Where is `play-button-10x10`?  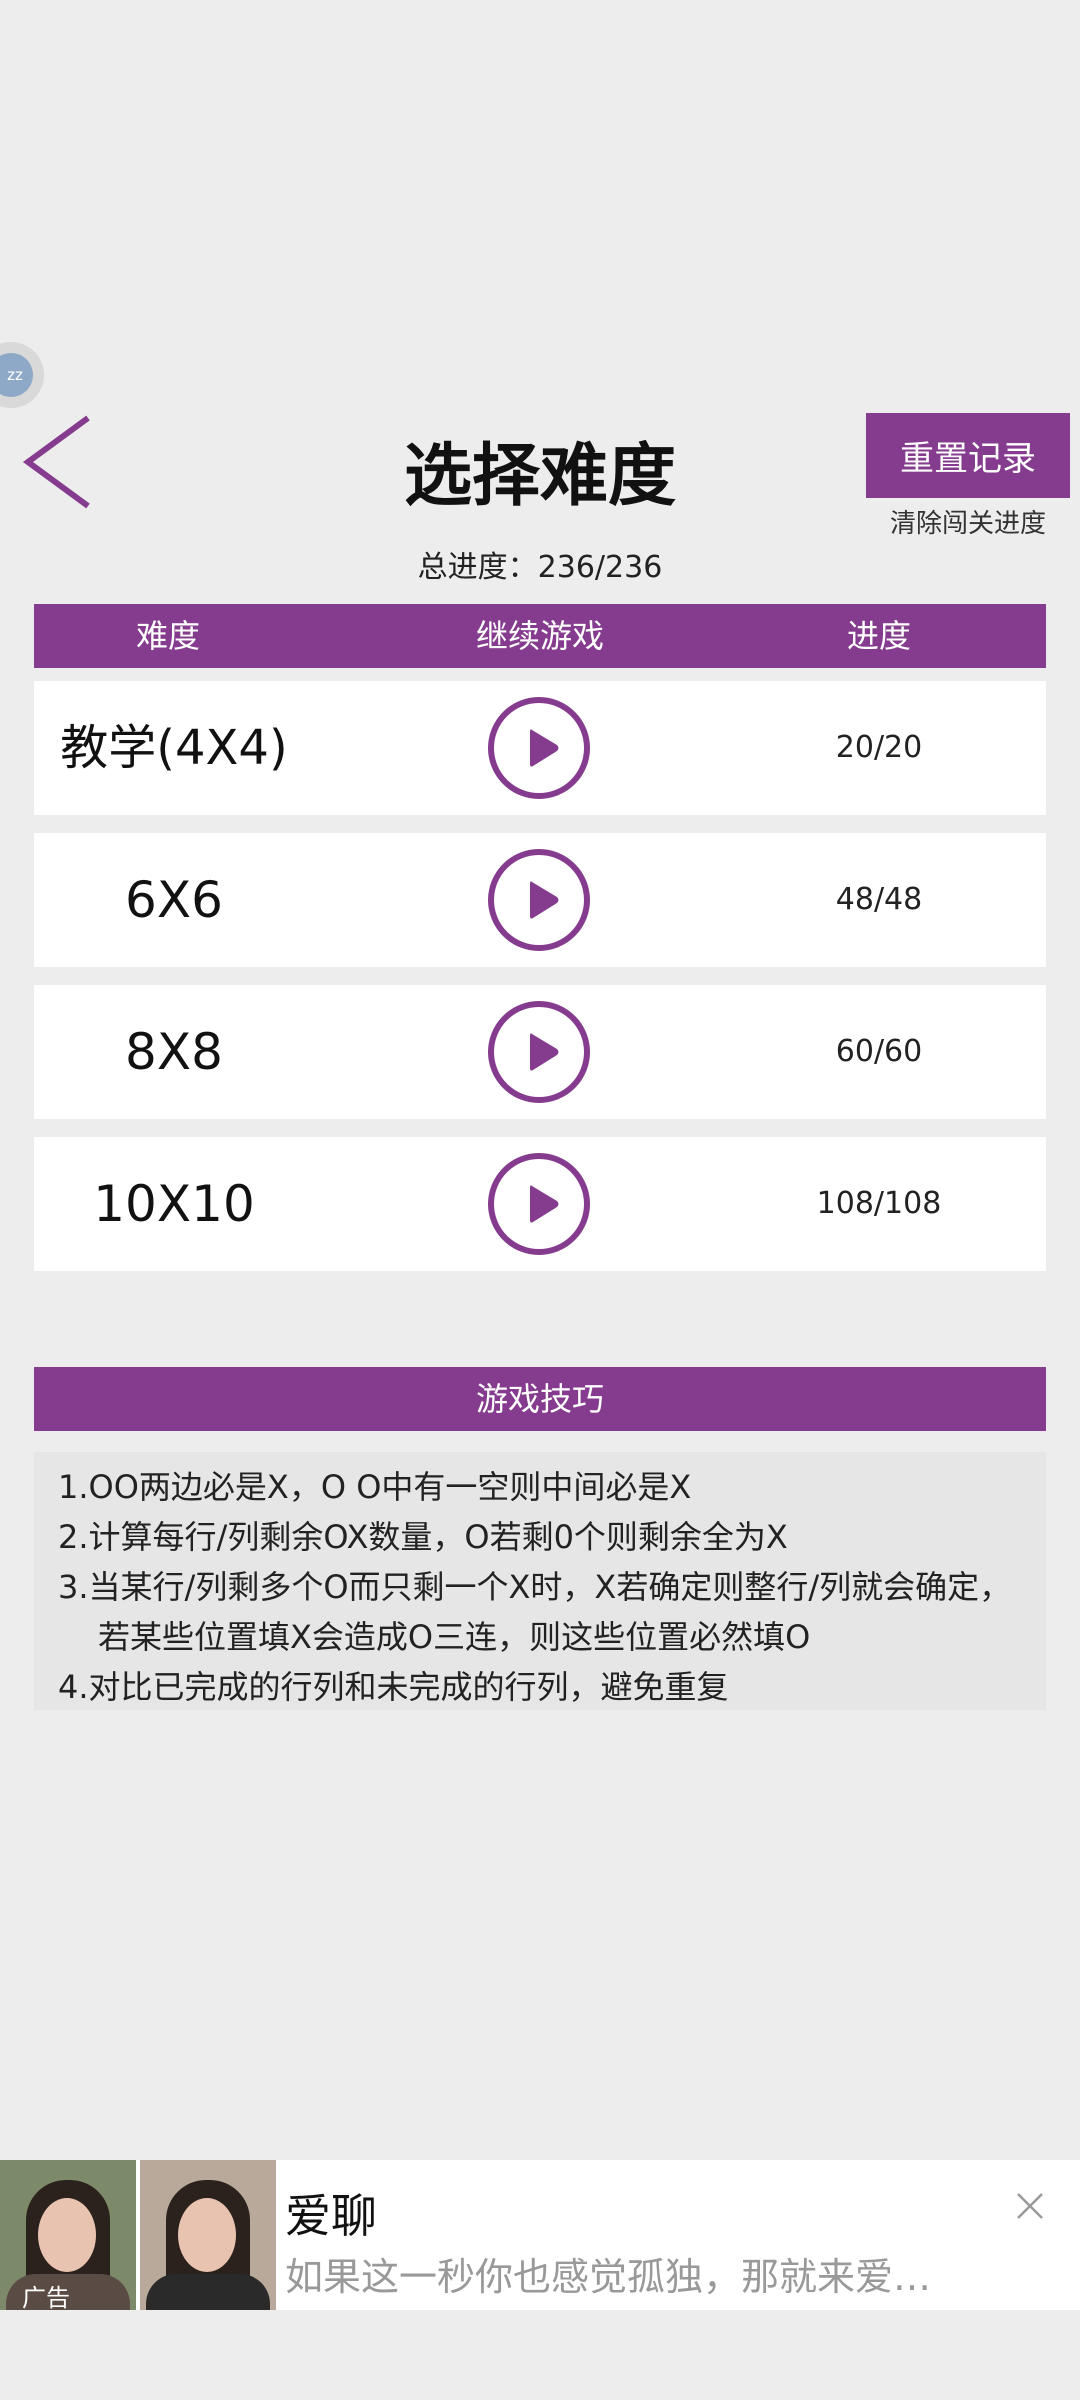 play-button-10x10 is located at coordinates (539, 1204).